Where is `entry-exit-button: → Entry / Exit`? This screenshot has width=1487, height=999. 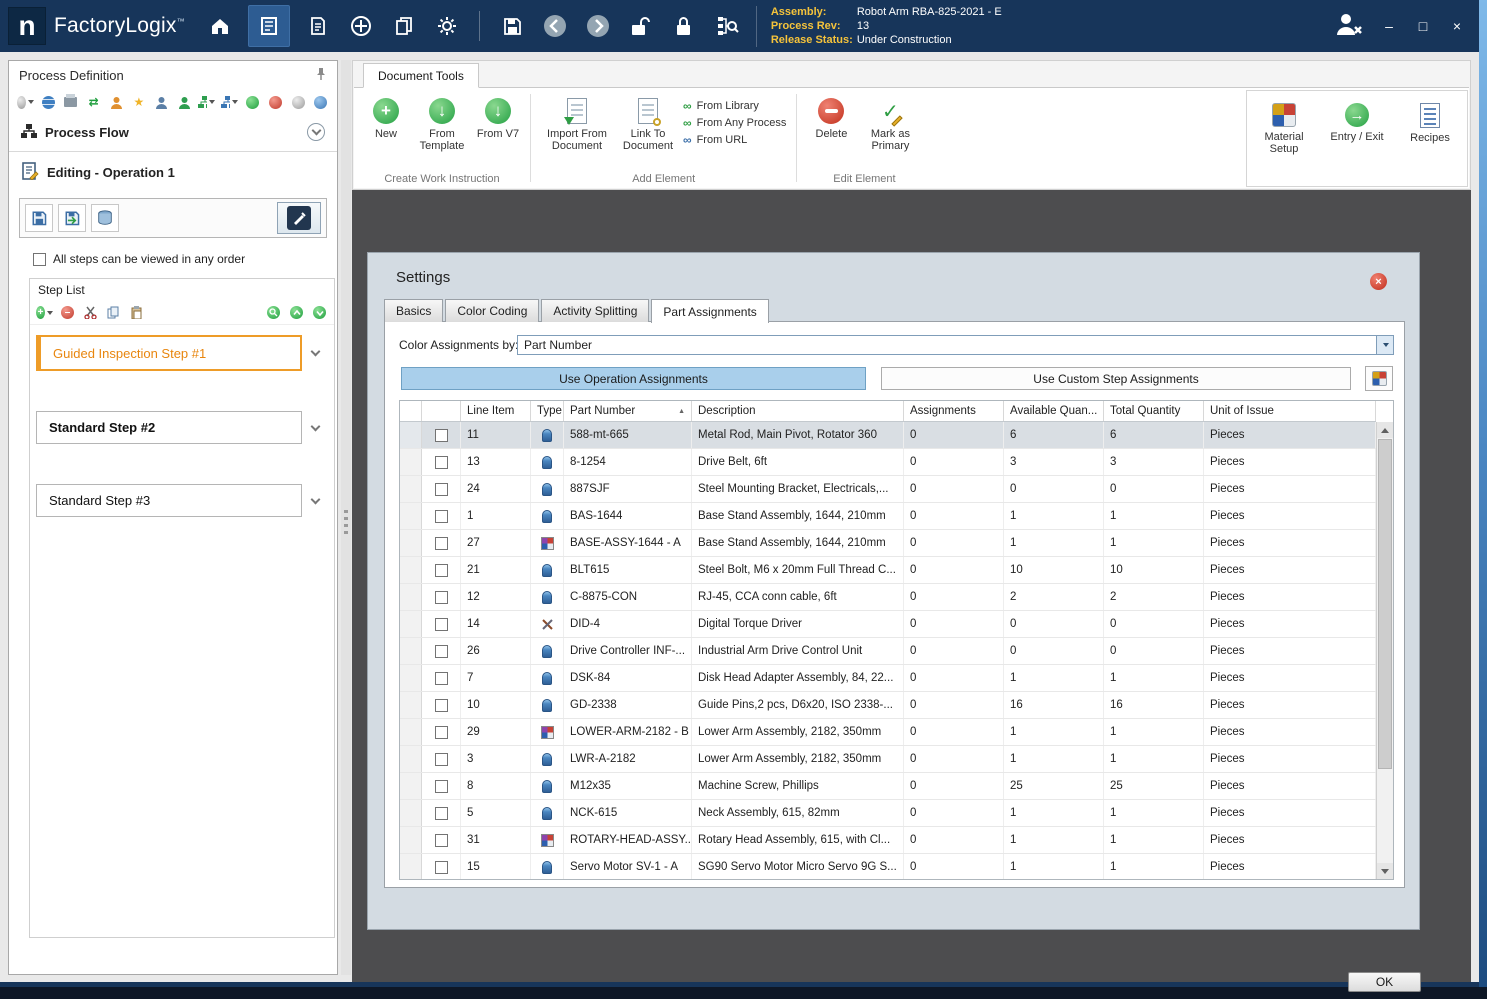 entry-exit-button: → Entry / Exit is located at coordinates (1357, 138).